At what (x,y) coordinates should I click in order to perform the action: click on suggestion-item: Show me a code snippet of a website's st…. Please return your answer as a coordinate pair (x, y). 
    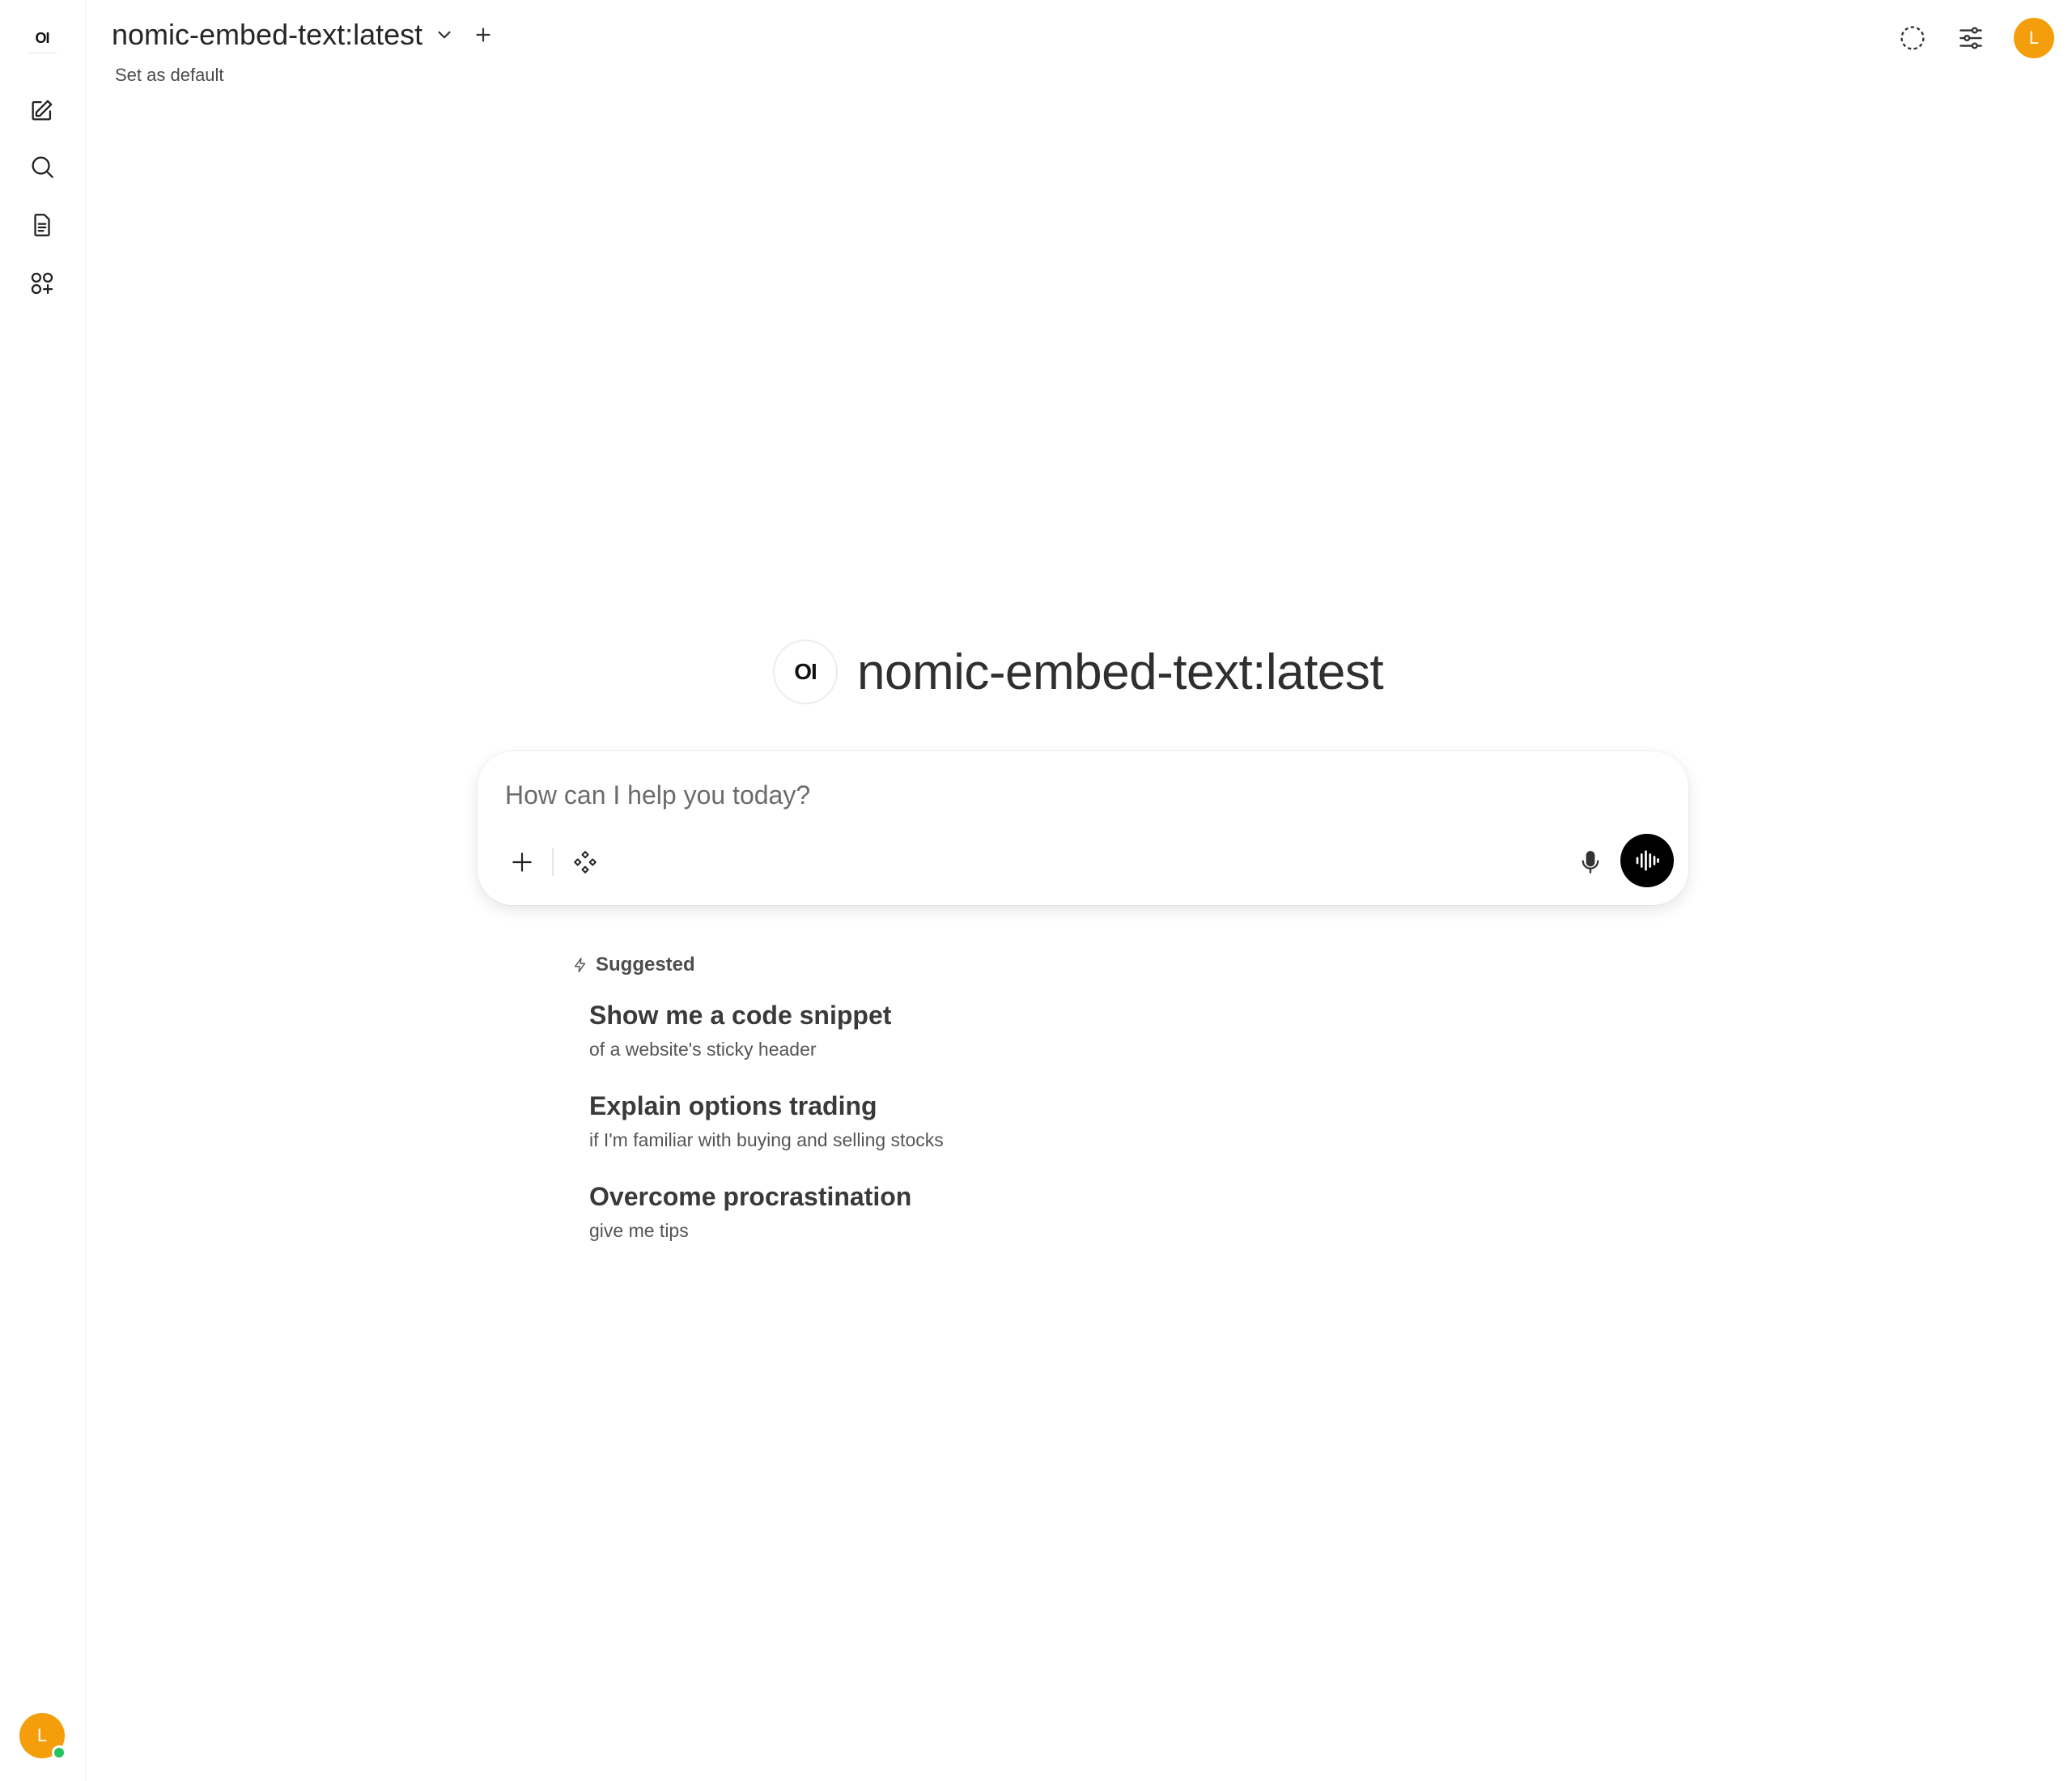
    Looking at the image, I should click on (740, 1031).